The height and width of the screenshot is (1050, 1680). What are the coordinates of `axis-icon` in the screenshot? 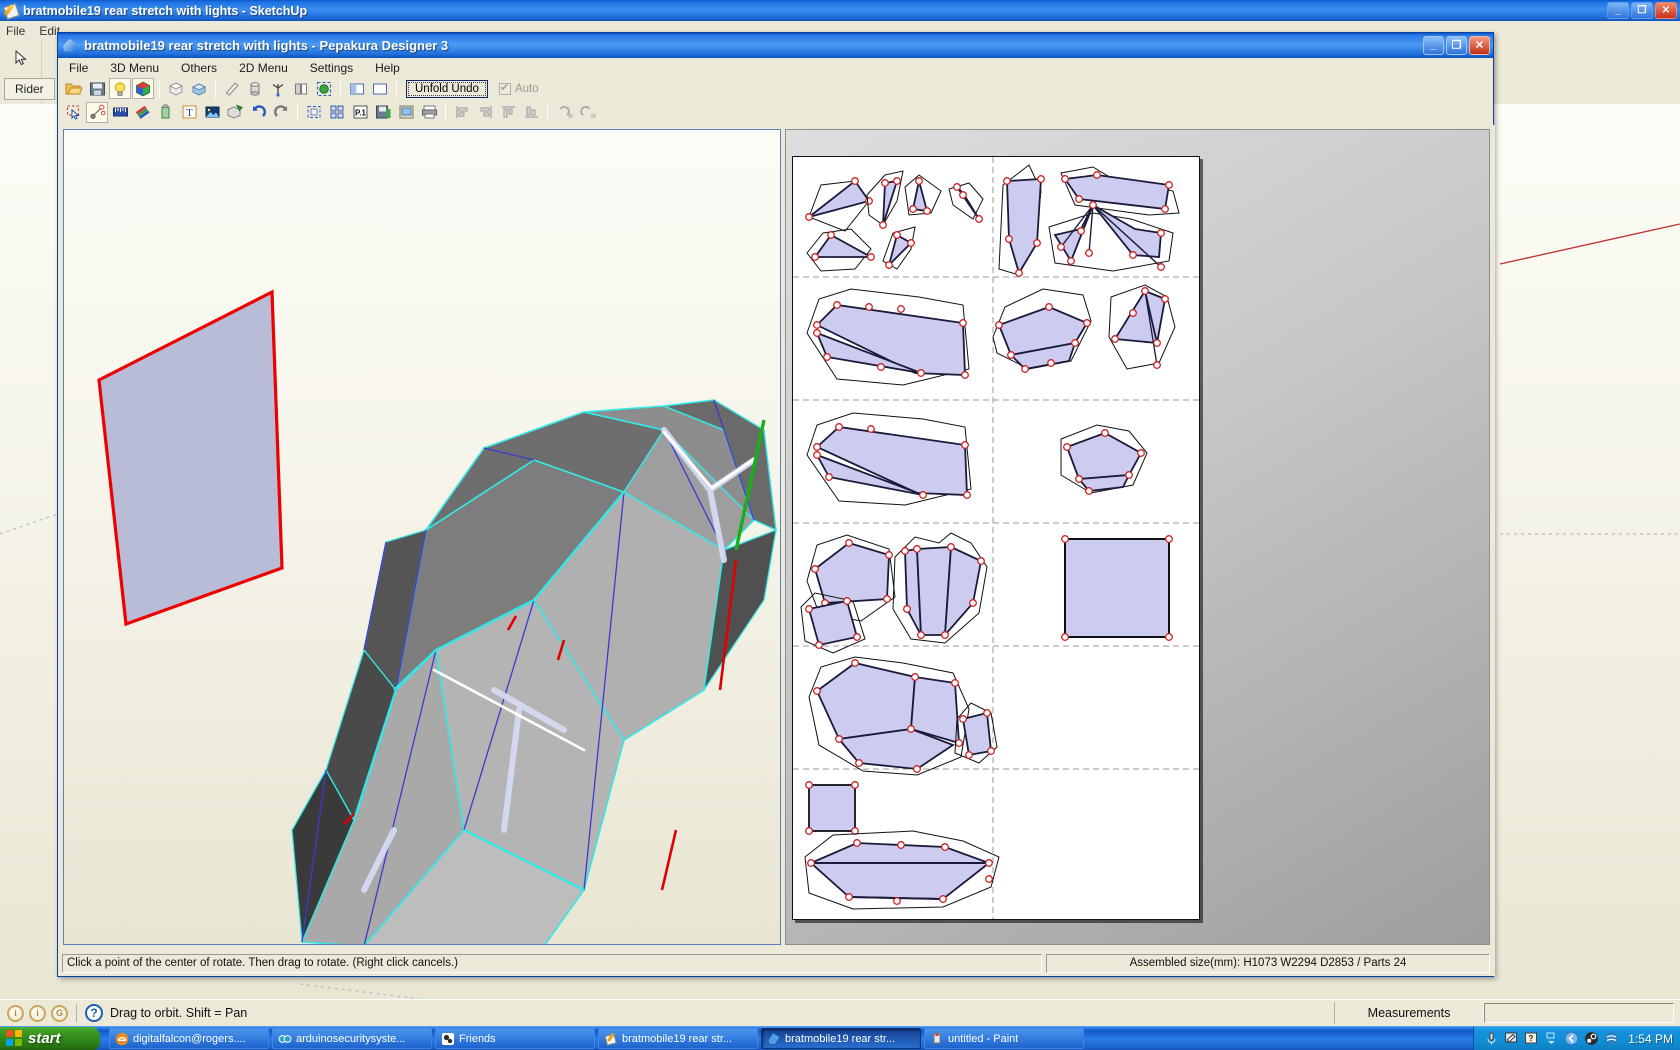 It's located at (278, 88).